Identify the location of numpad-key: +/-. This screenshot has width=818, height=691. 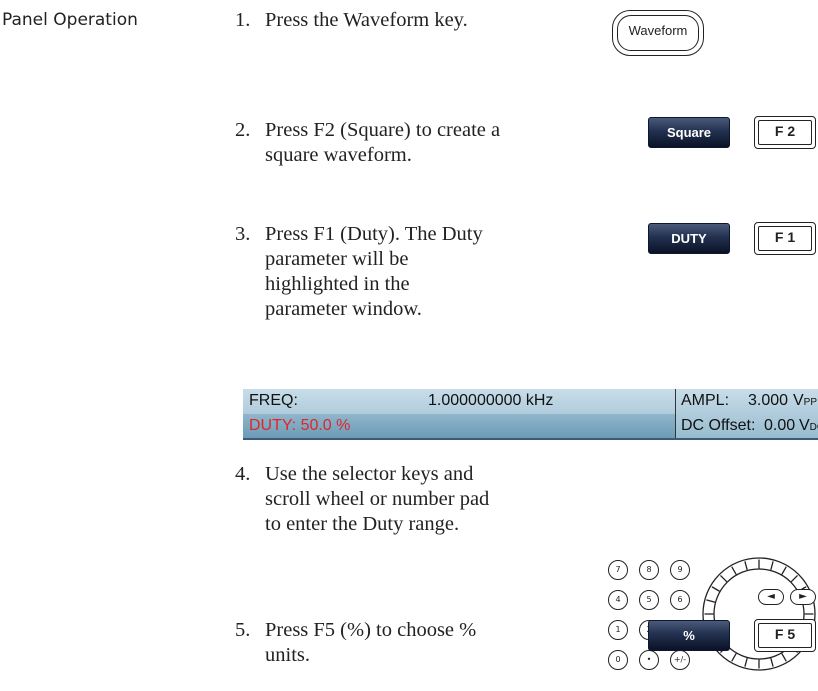
(680, 660).